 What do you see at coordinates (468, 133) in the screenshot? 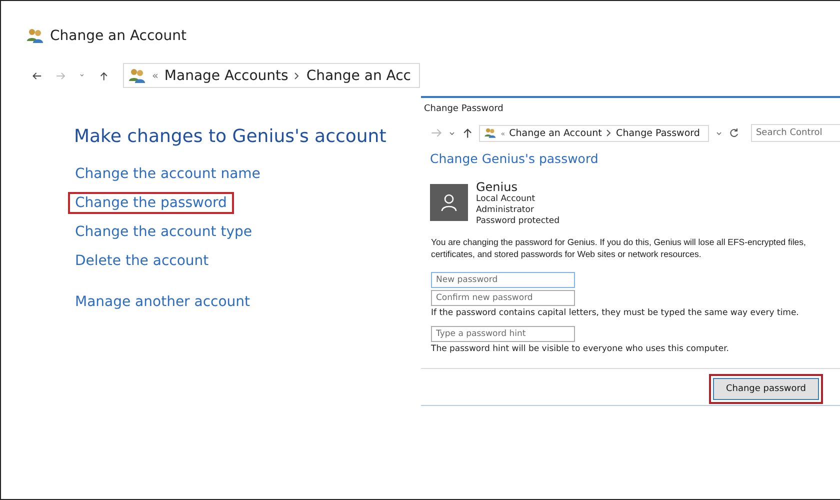
I see `up-arrow-icon` at bounding box center [468, 133].